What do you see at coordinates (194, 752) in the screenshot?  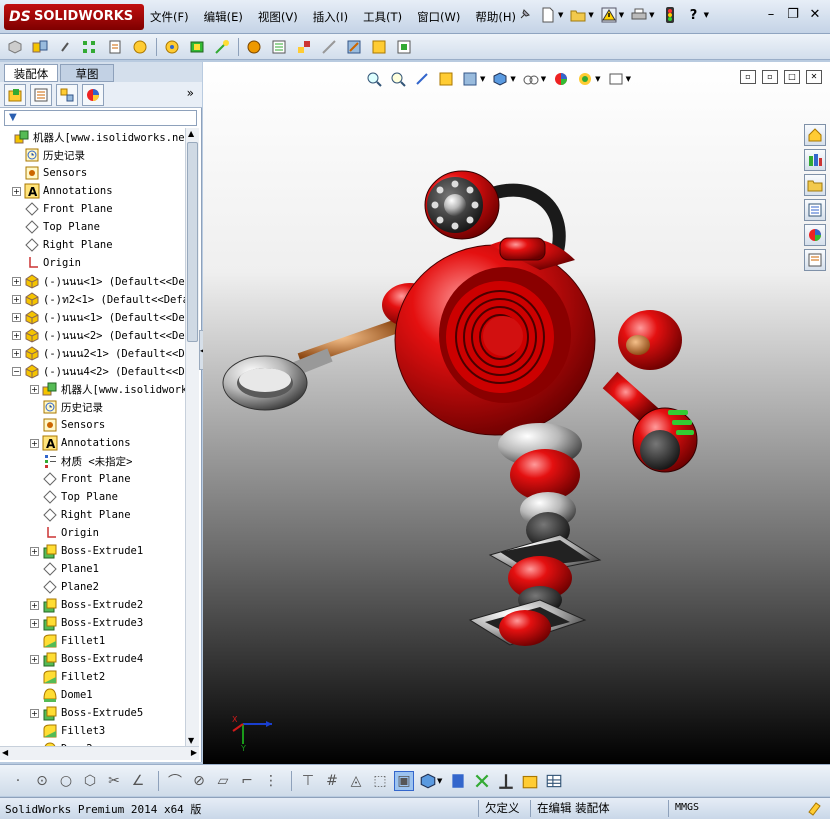 I see `scroll-right-icon: ▶` at bounding box center [194, 752].